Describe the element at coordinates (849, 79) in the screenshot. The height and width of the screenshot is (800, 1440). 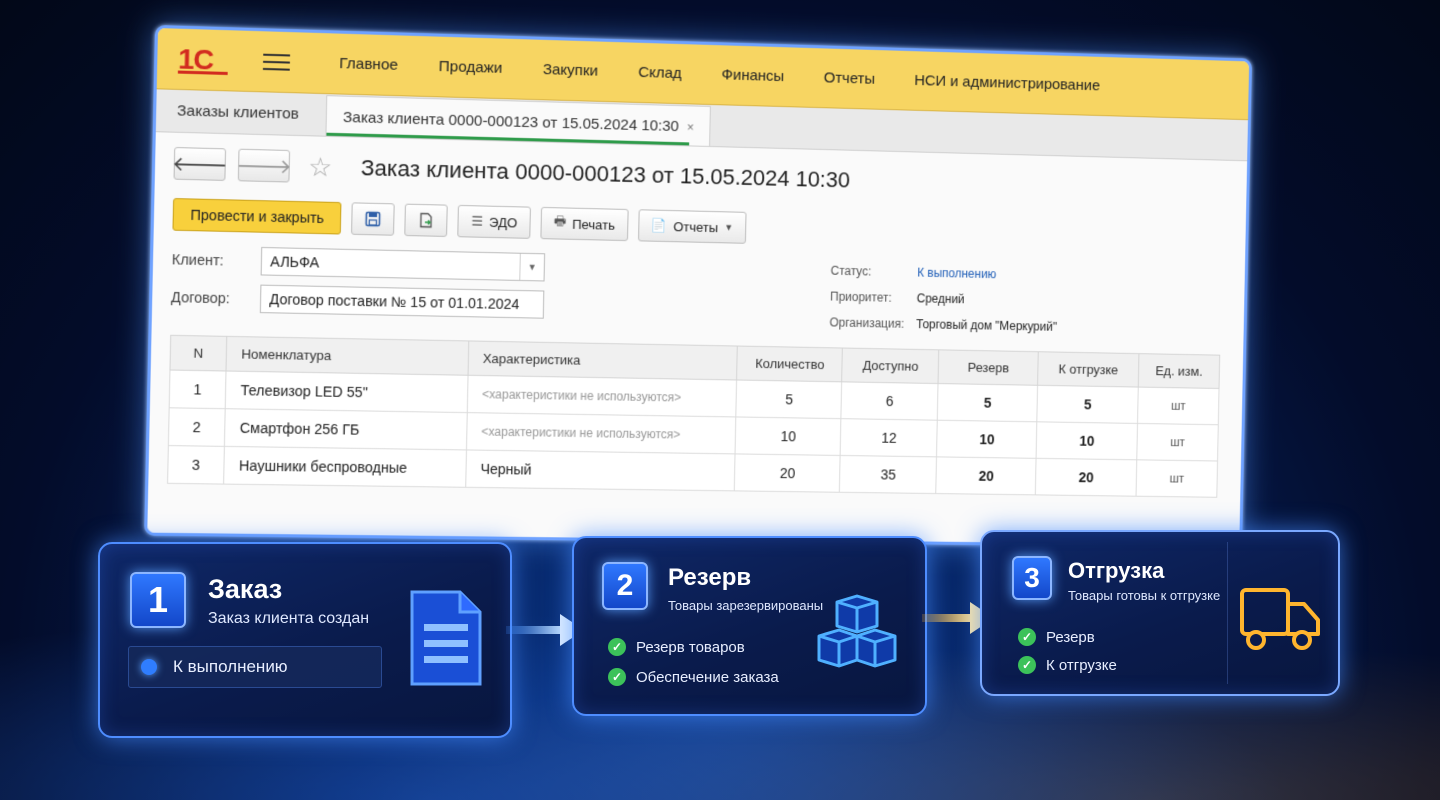
I see `menu-item-reports: Отчеты` at that location.